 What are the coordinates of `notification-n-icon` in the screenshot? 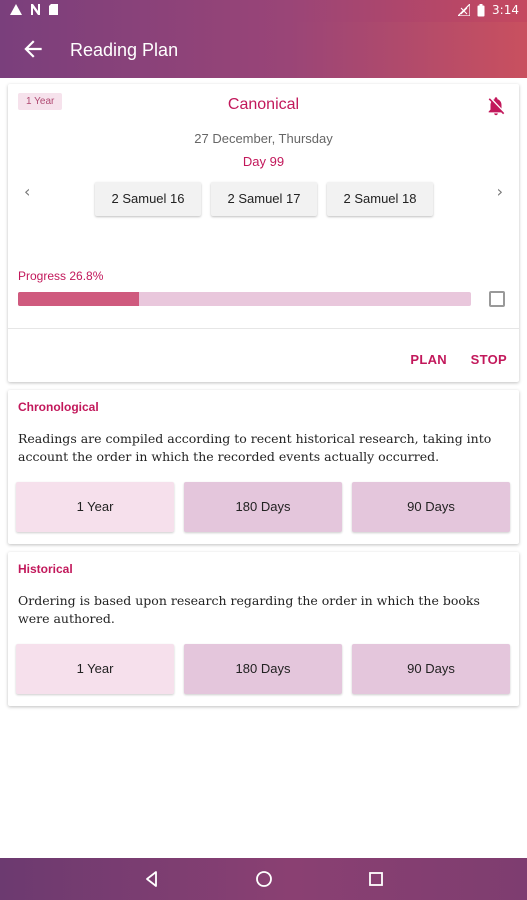 It's located at (35, 9).